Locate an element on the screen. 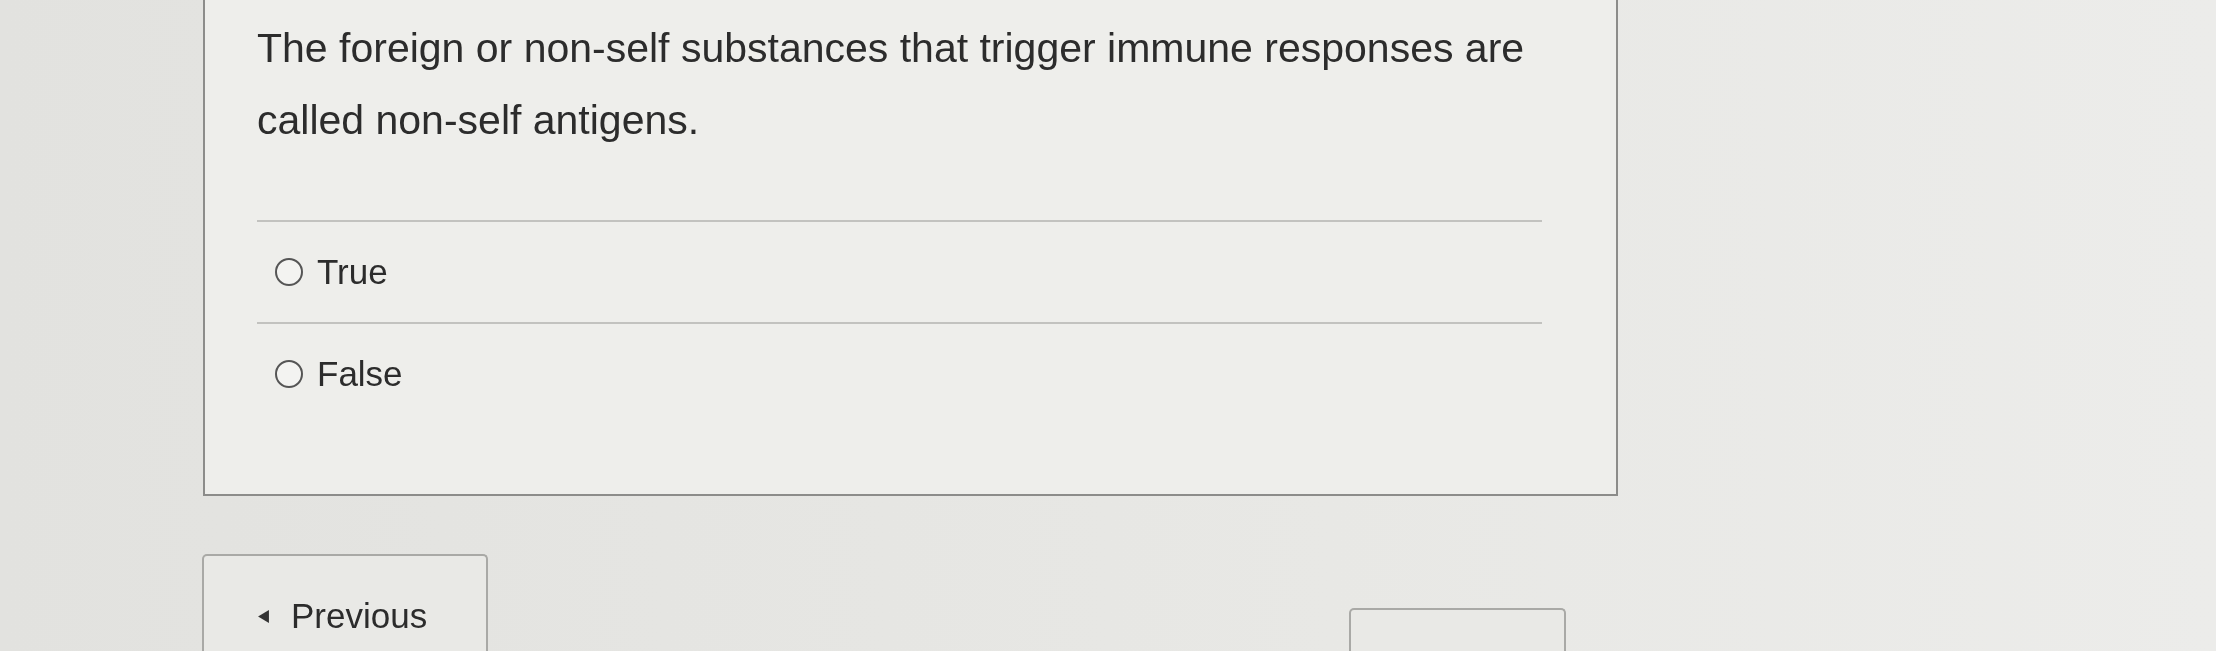 The width and height of the screenshot is (2216, 651). option-label: False is located at coordinates (360, 374).